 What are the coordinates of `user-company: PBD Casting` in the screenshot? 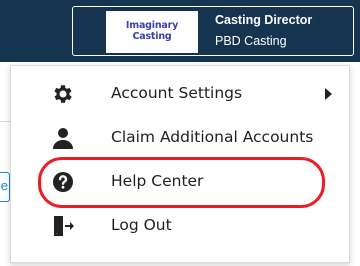 It's located at (251, 41).